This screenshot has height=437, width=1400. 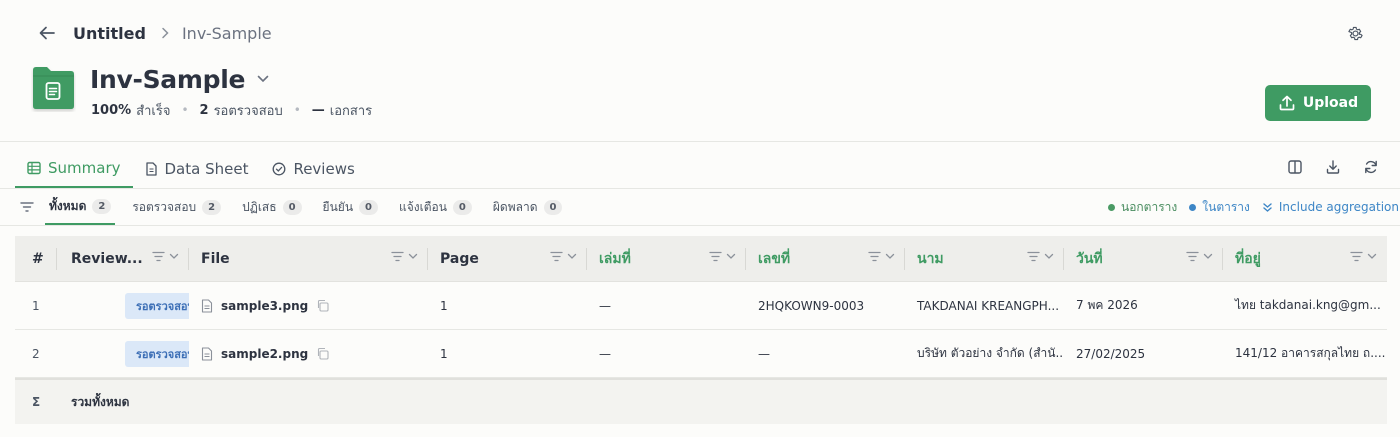 I want to click on tab-label: Summary, so click(x=84, y=168).